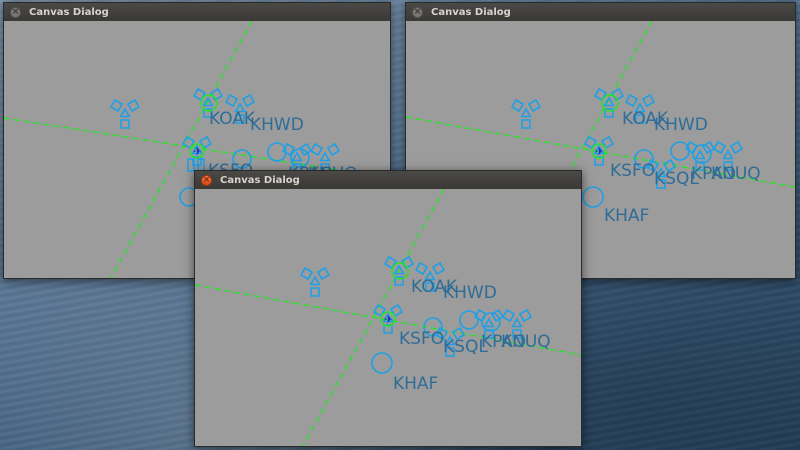 The image size is (800, 450). What do you see at coordinates (232, 119) in the screenshot?
I see `label-koak: KOAK` at bounding box center [232, 119].